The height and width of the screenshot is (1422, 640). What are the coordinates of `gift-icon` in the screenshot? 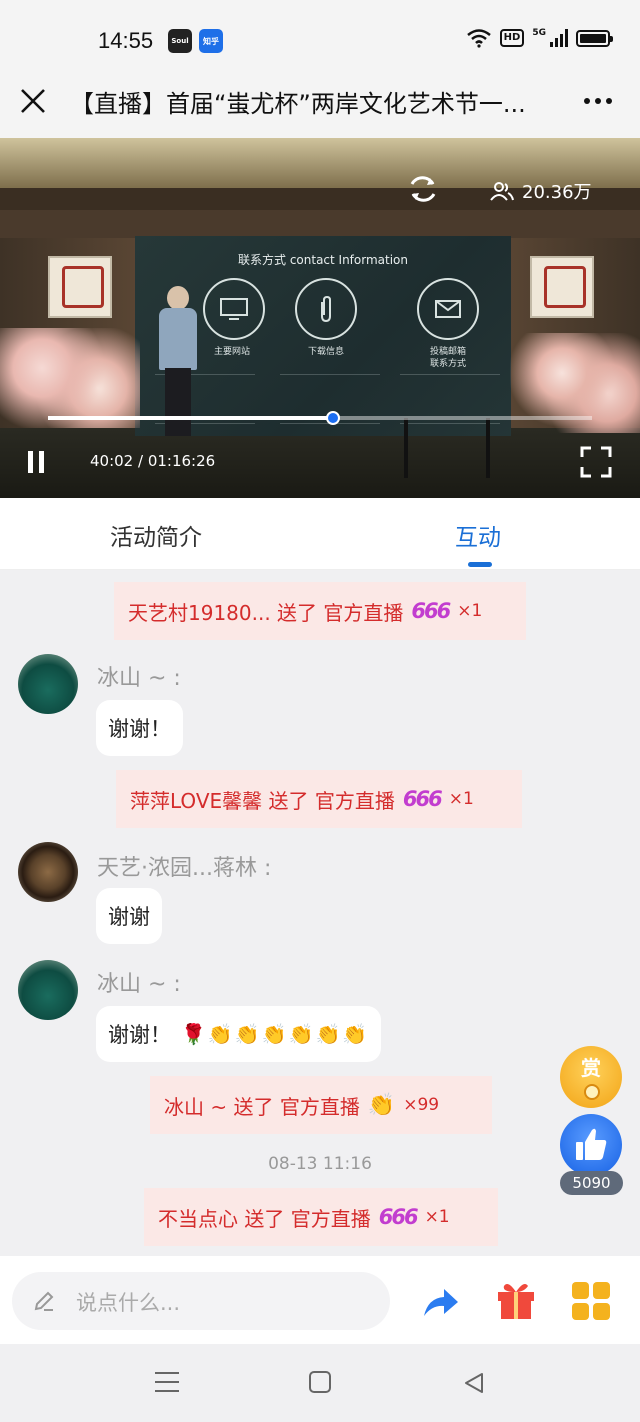 It's located at (516, 1300).